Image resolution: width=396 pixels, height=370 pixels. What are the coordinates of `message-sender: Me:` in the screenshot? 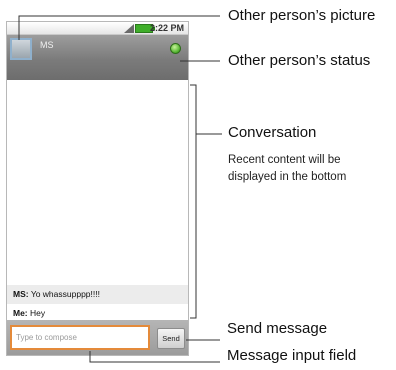 It's located at (20, 313).